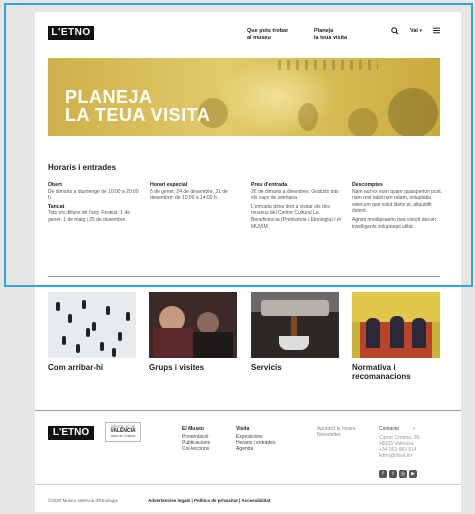 This screenshot has height=514, width=475. I want to click on card-image-visitors, so click(193, 325).